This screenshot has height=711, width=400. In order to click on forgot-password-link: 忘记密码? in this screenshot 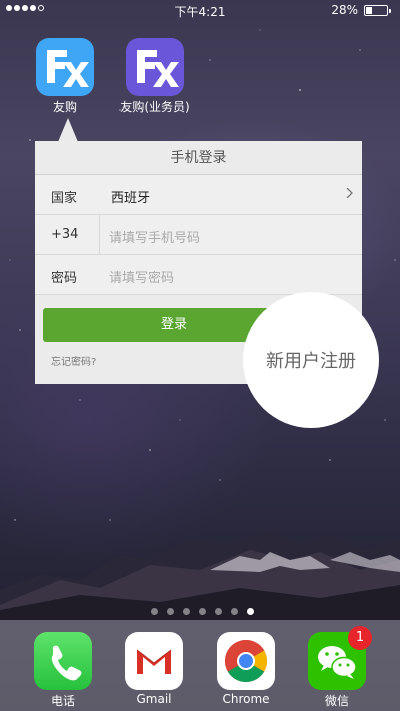, I will do `click(73, 360)`.